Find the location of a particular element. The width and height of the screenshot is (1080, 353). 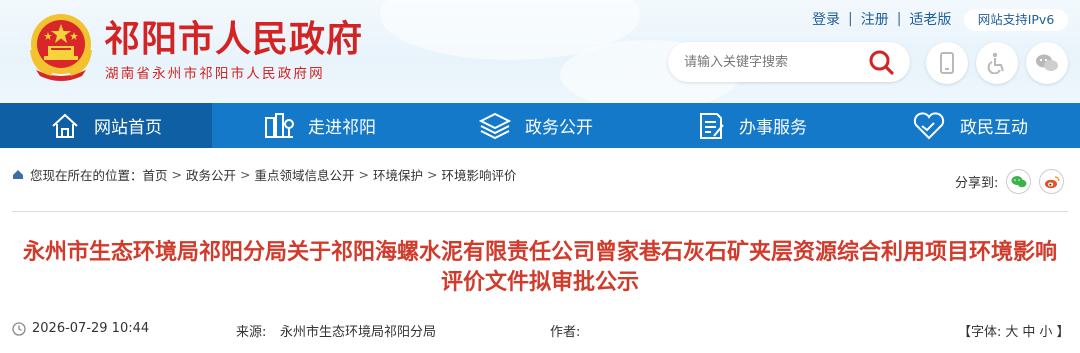

wechat-button is located at coordinates (1047, 63).